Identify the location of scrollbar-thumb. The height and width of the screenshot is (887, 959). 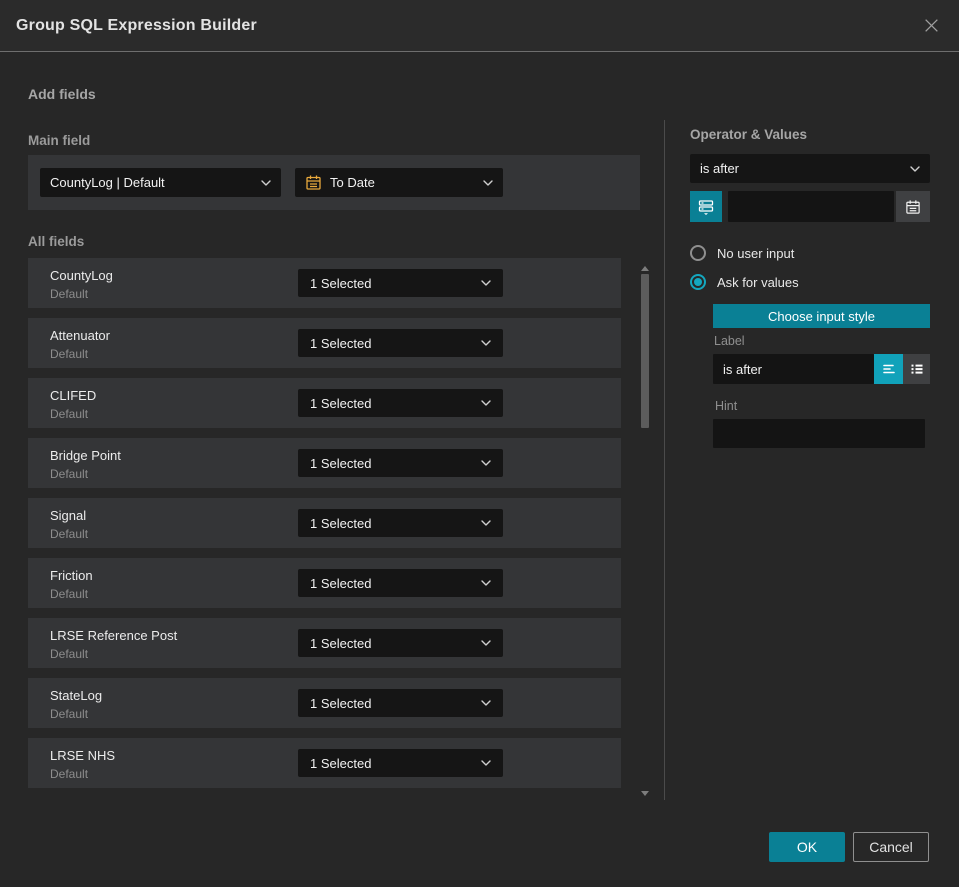
(645, 351).